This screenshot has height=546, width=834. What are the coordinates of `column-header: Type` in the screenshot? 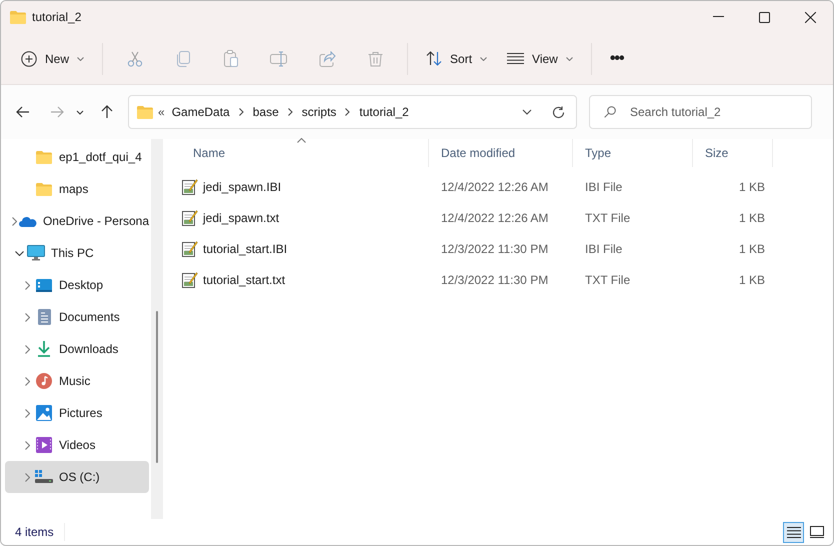 It's located at (633, 153).